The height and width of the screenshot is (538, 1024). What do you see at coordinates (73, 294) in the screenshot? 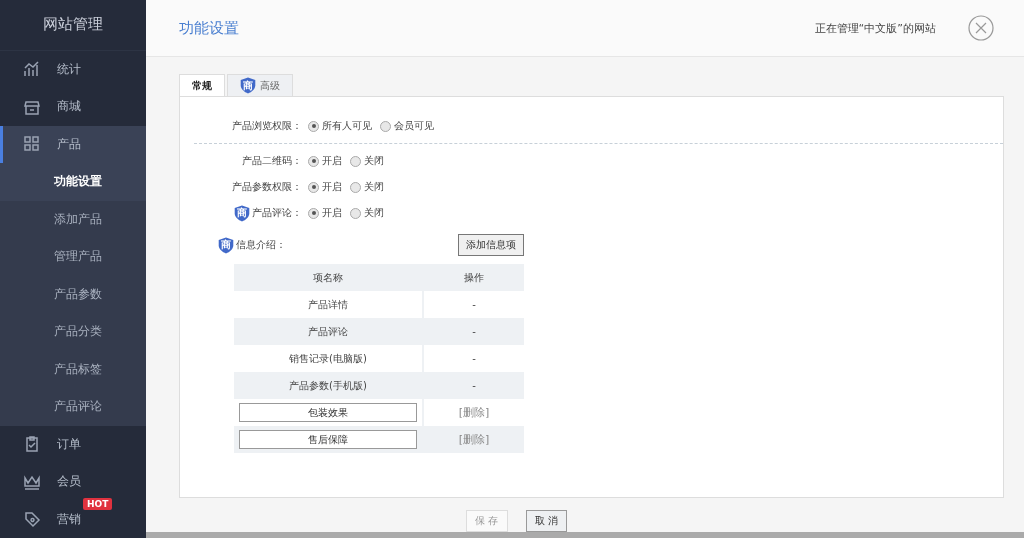
I see `submenu-item: 产品参数` at bounding box center [73, 294].